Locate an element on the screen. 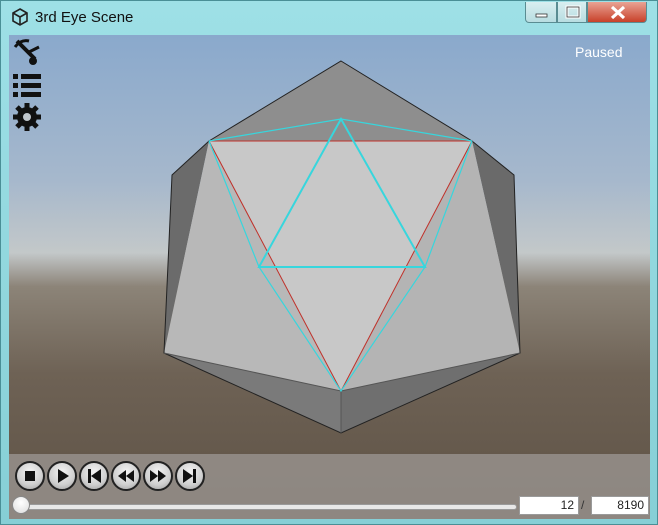  maximize-button is located at coordinates (572, 12).